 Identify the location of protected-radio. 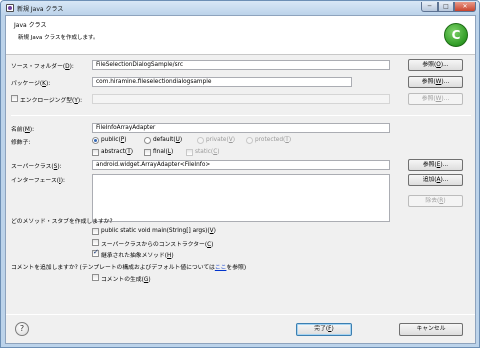
(249, 140).